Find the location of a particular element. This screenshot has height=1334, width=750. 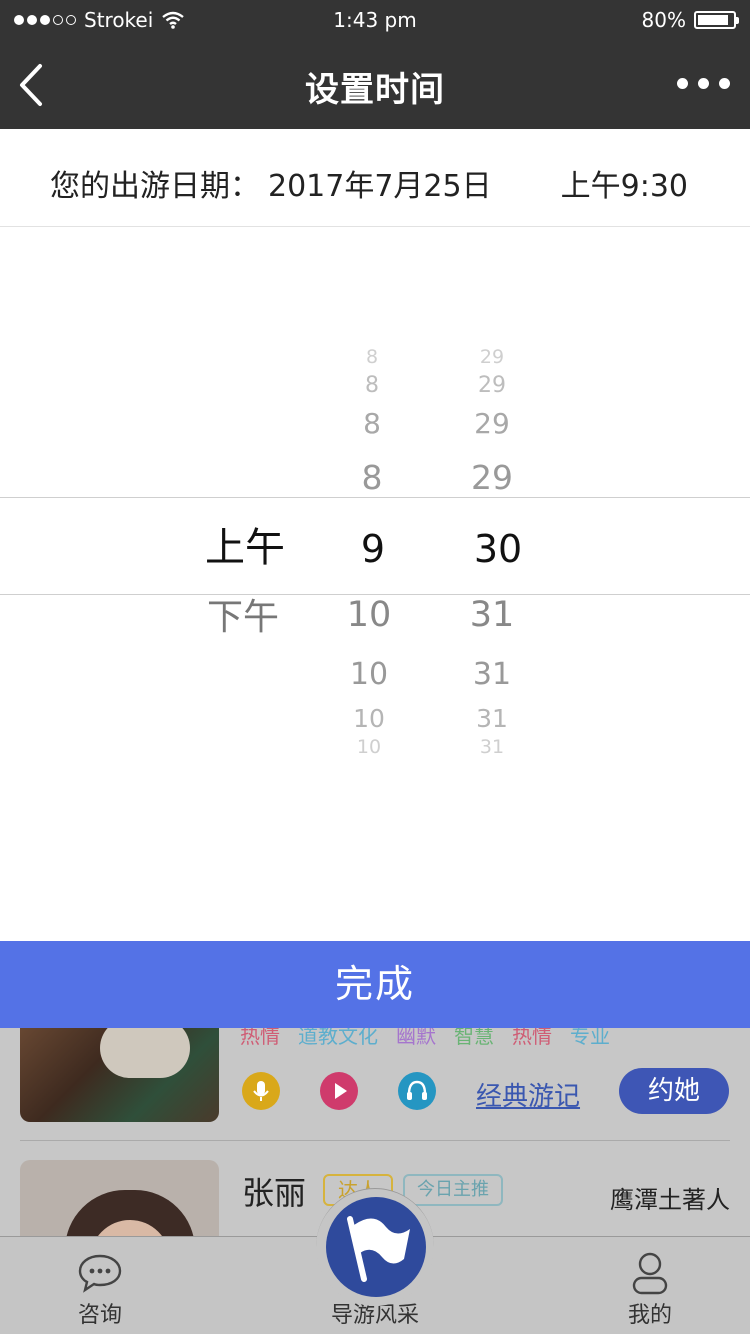

picker-hour-selected: 9 is located at coordinates (373, 549).